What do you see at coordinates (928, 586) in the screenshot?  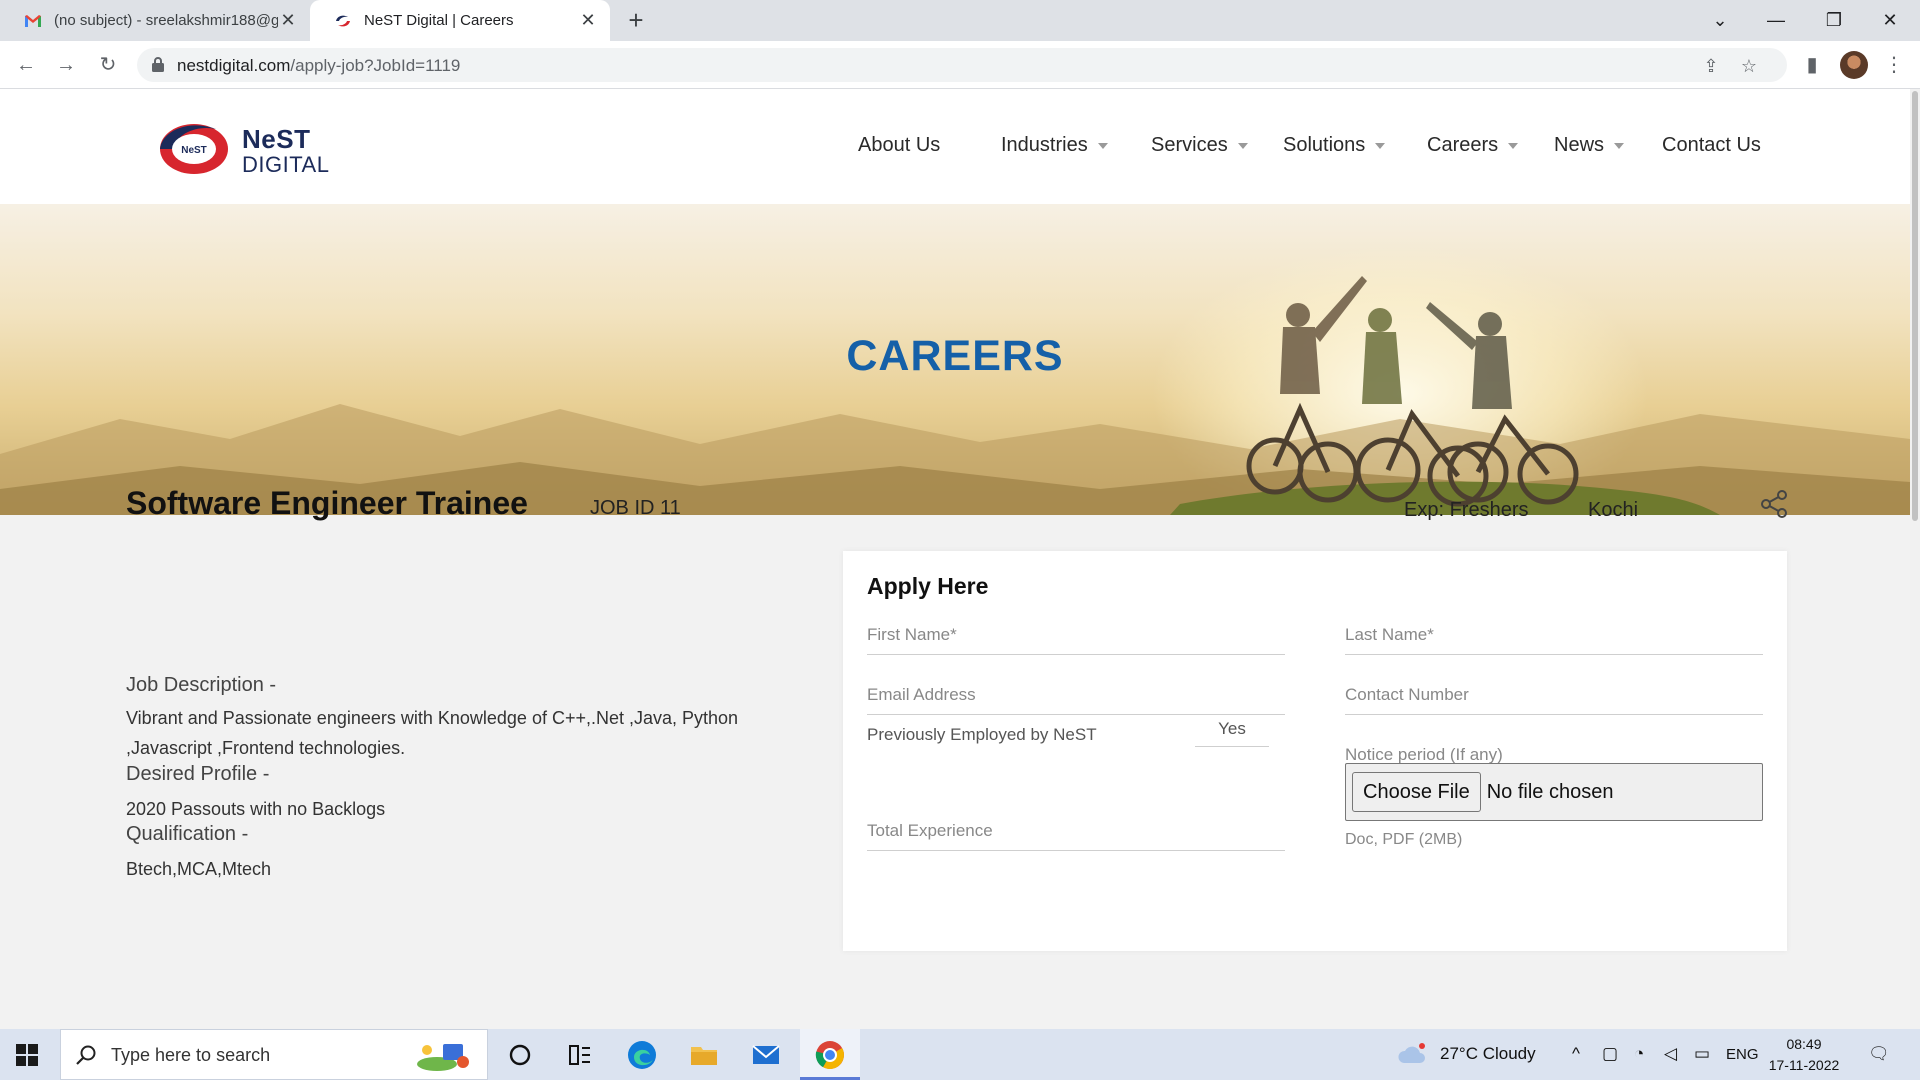 I see `apply-form-title: Apply Here` at bounding box center [928, 586].